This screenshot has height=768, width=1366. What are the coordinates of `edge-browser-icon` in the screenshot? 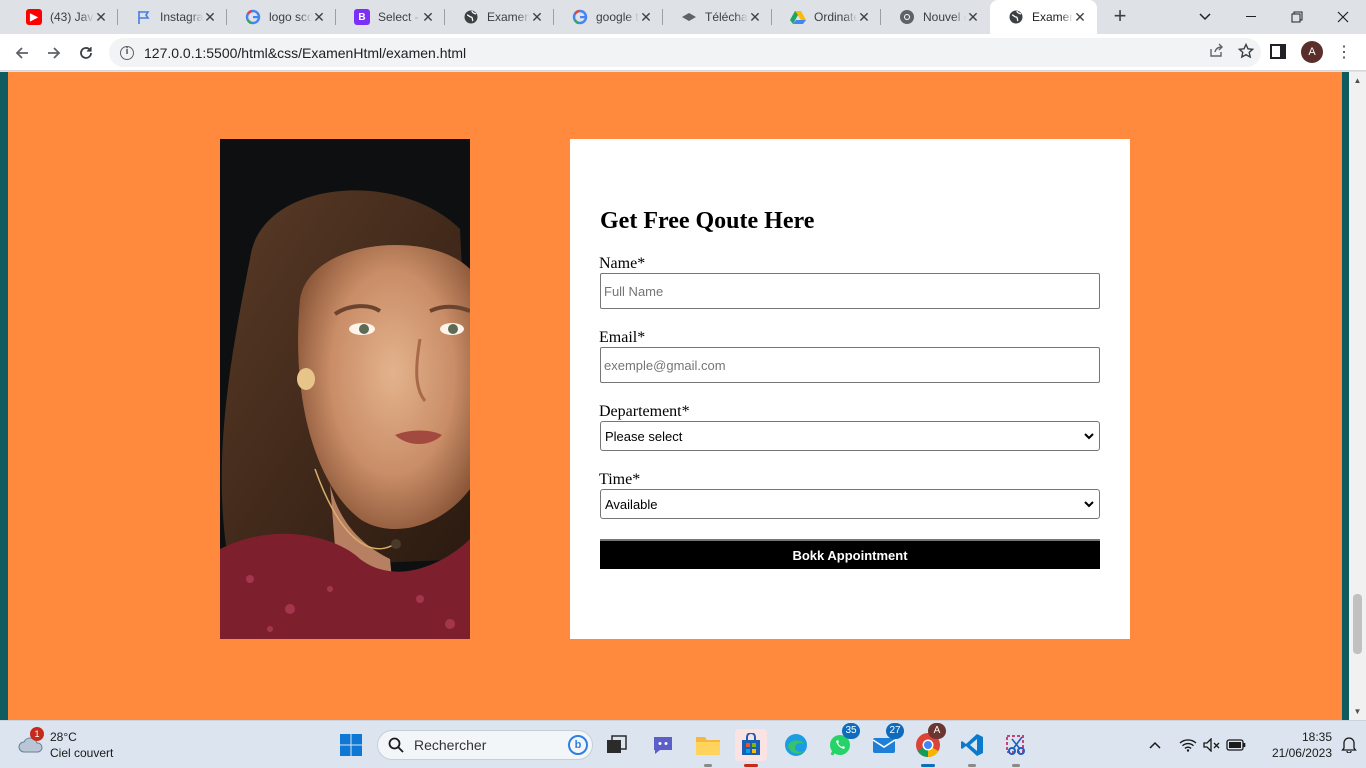 It's located at (796, 745).